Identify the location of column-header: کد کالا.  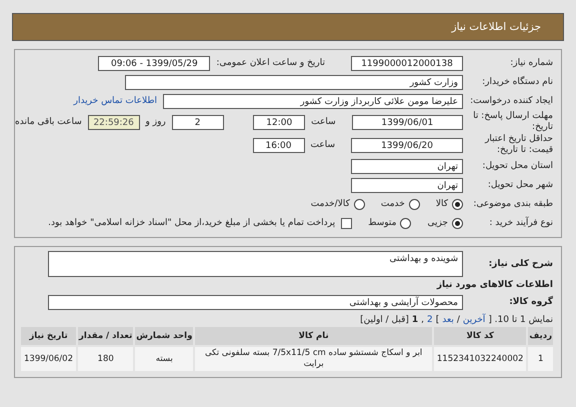
(480, 336).